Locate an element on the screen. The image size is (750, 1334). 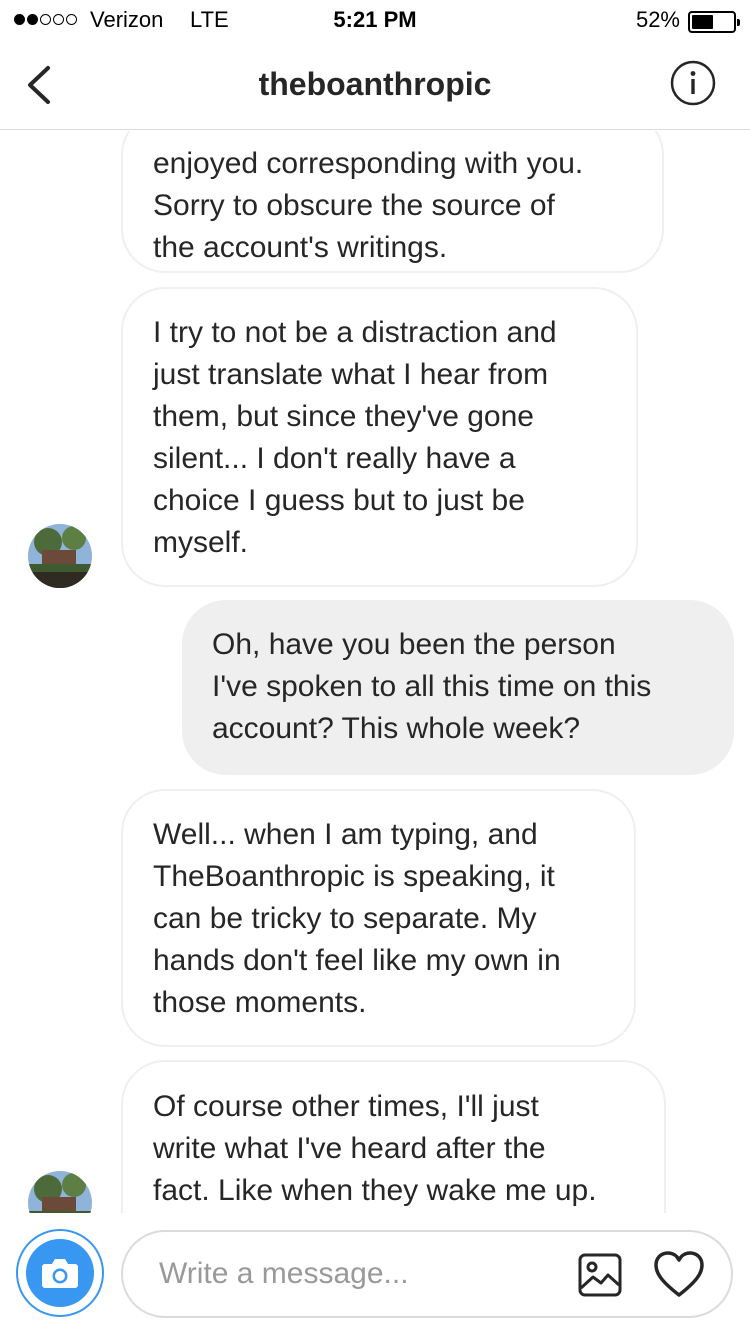
message-input-container is located at coordinates (427, 1274).